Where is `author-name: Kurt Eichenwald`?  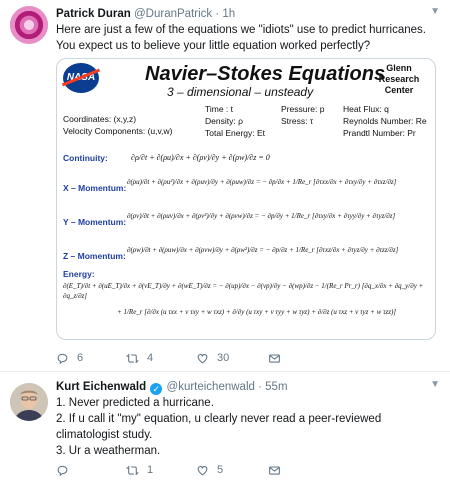 author-name: Kurt Eichenwald is located at coordinates (101, 387).